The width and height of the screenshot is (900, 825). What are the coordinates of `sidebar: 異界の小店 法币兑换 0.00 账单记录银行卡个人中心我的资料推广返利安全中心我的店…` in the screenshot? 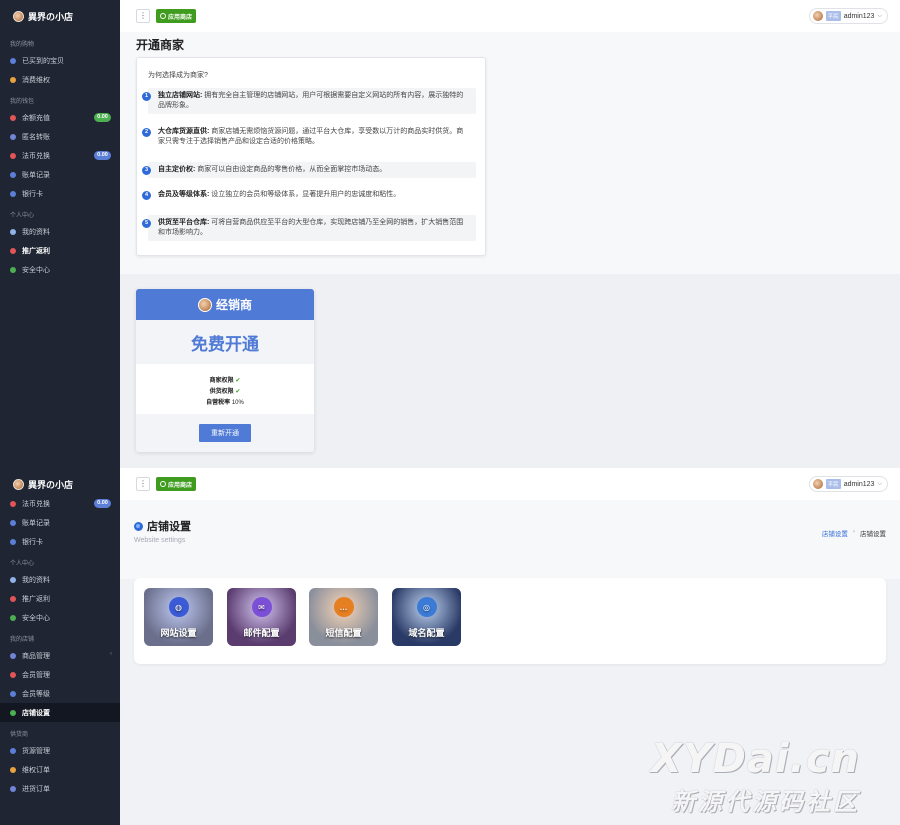 It's located at (60, 646).